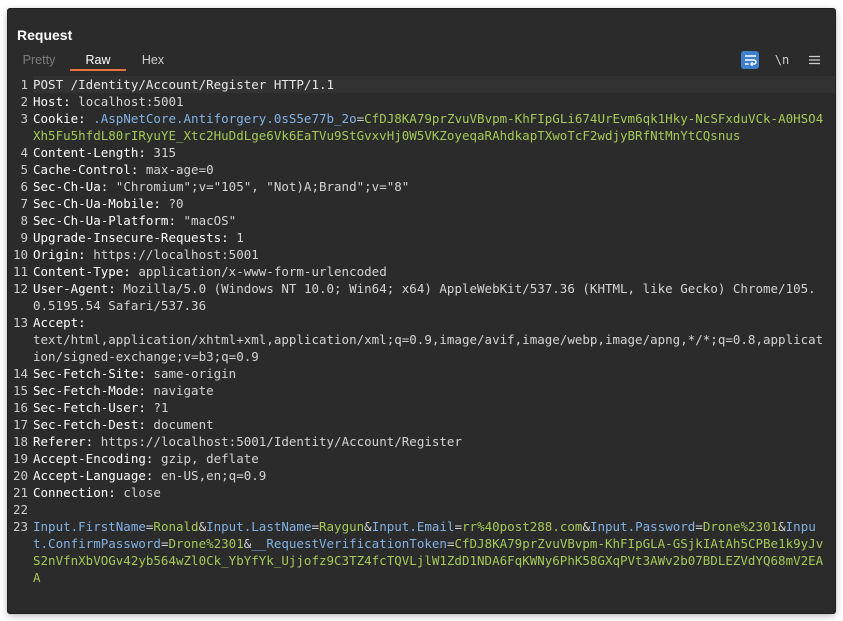 Image resolution: width=843 pixels, height=621 pixels. I want to click on line-number: 23, so click(20, 526).